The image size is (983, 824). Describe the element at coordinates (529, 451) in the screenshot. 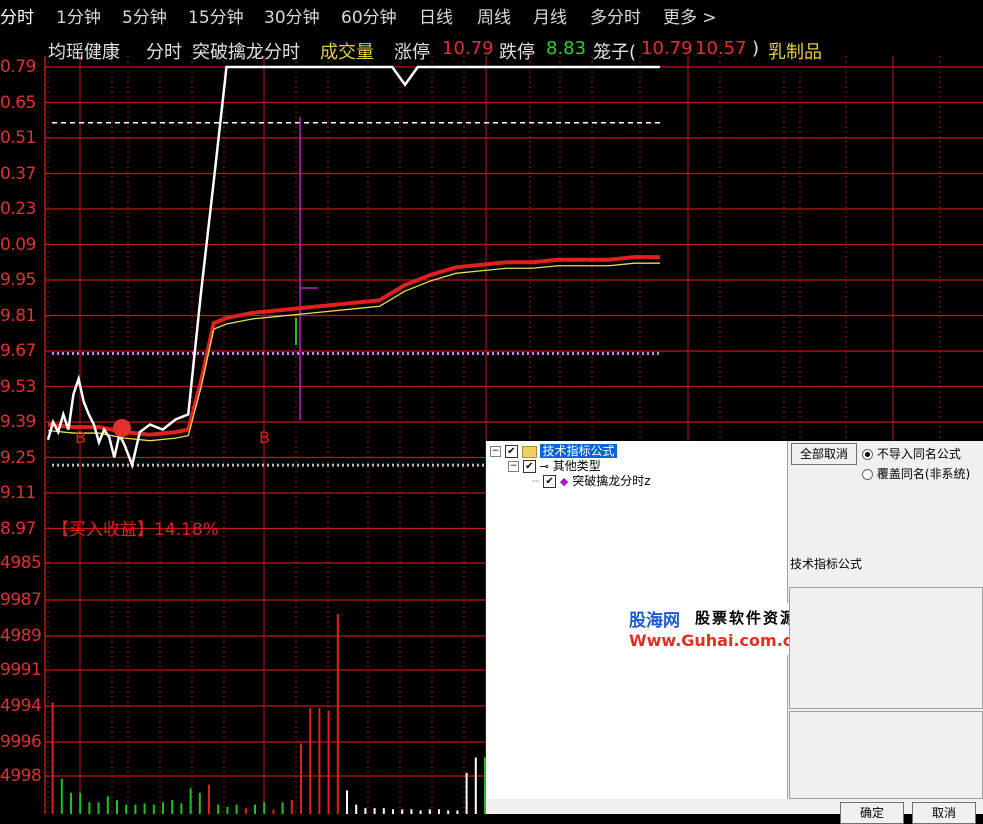

I see `folder-icon` at that location.